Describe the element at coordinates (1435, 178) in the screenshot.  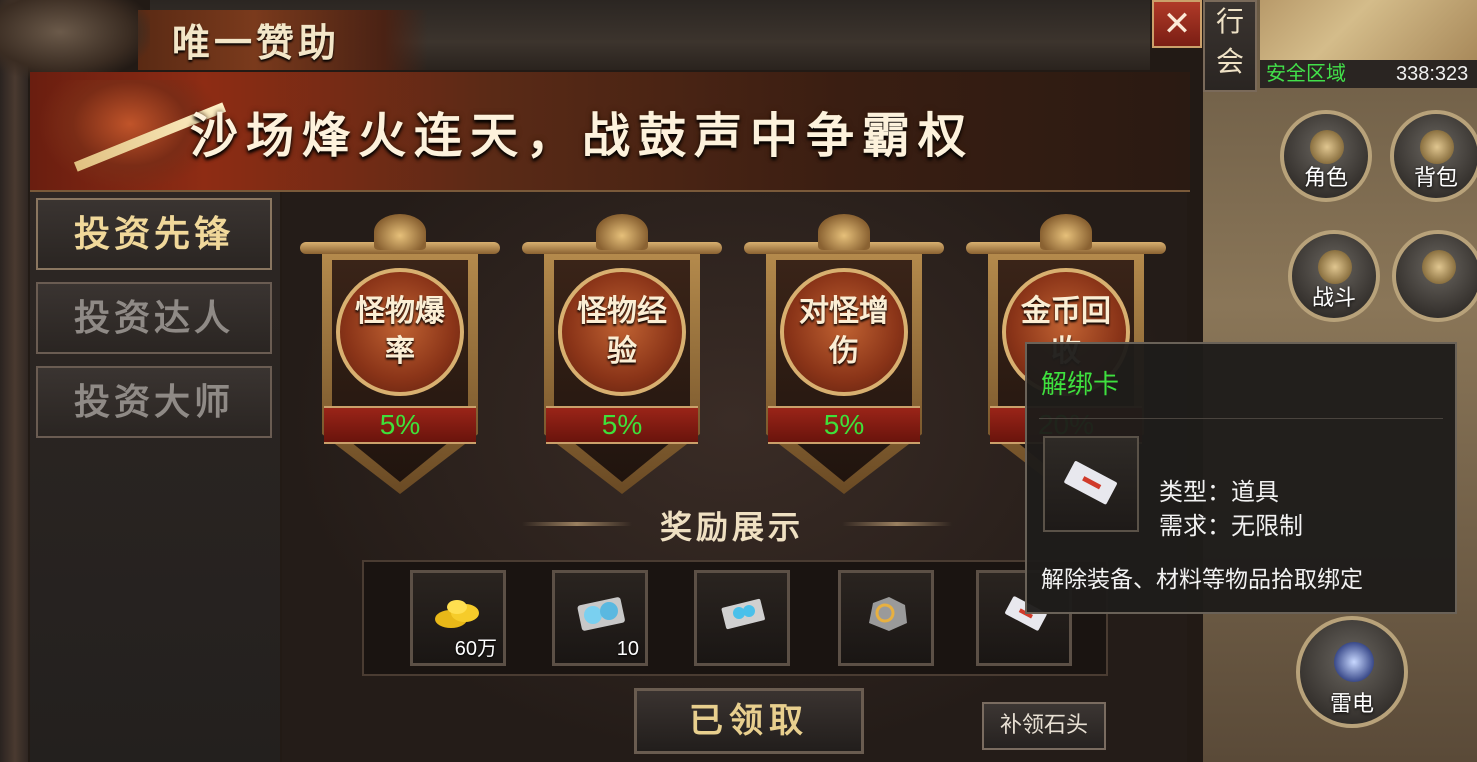
I see `bag-label: 背包` at that location.